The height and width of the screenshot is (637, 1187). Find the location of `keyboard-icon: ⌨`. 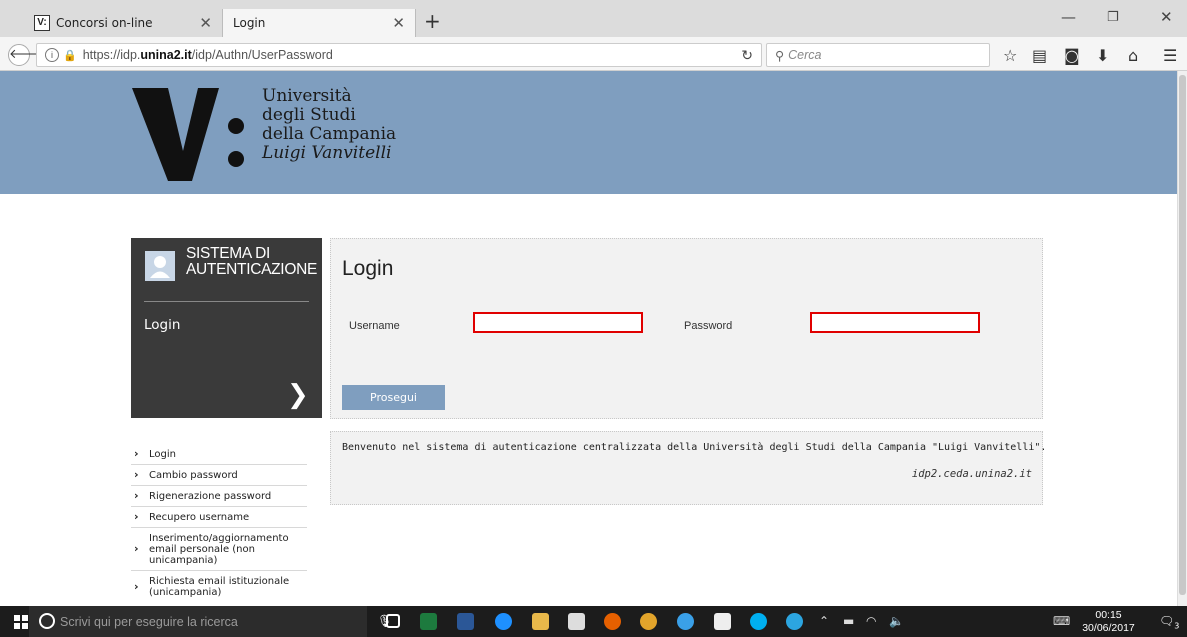

keyboard-icon: ⌨ is located at coordinates (1061, 621).